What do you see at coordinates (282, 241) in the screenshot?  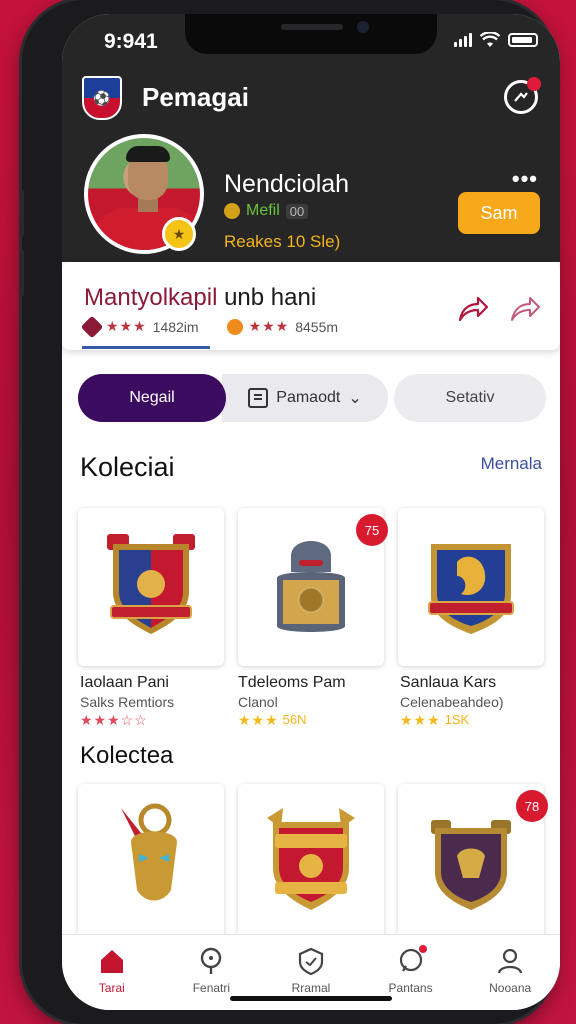 I see `profile-subtitle: Reakes 10 Sle)` at bounding box center [282, 241].